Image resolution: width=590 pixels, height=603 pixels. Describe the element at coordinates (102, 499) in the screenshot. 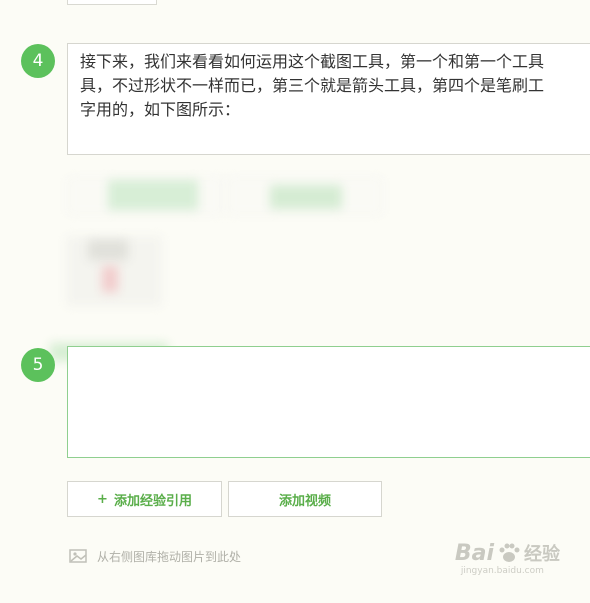

I see `plus-icon: +` at that location.